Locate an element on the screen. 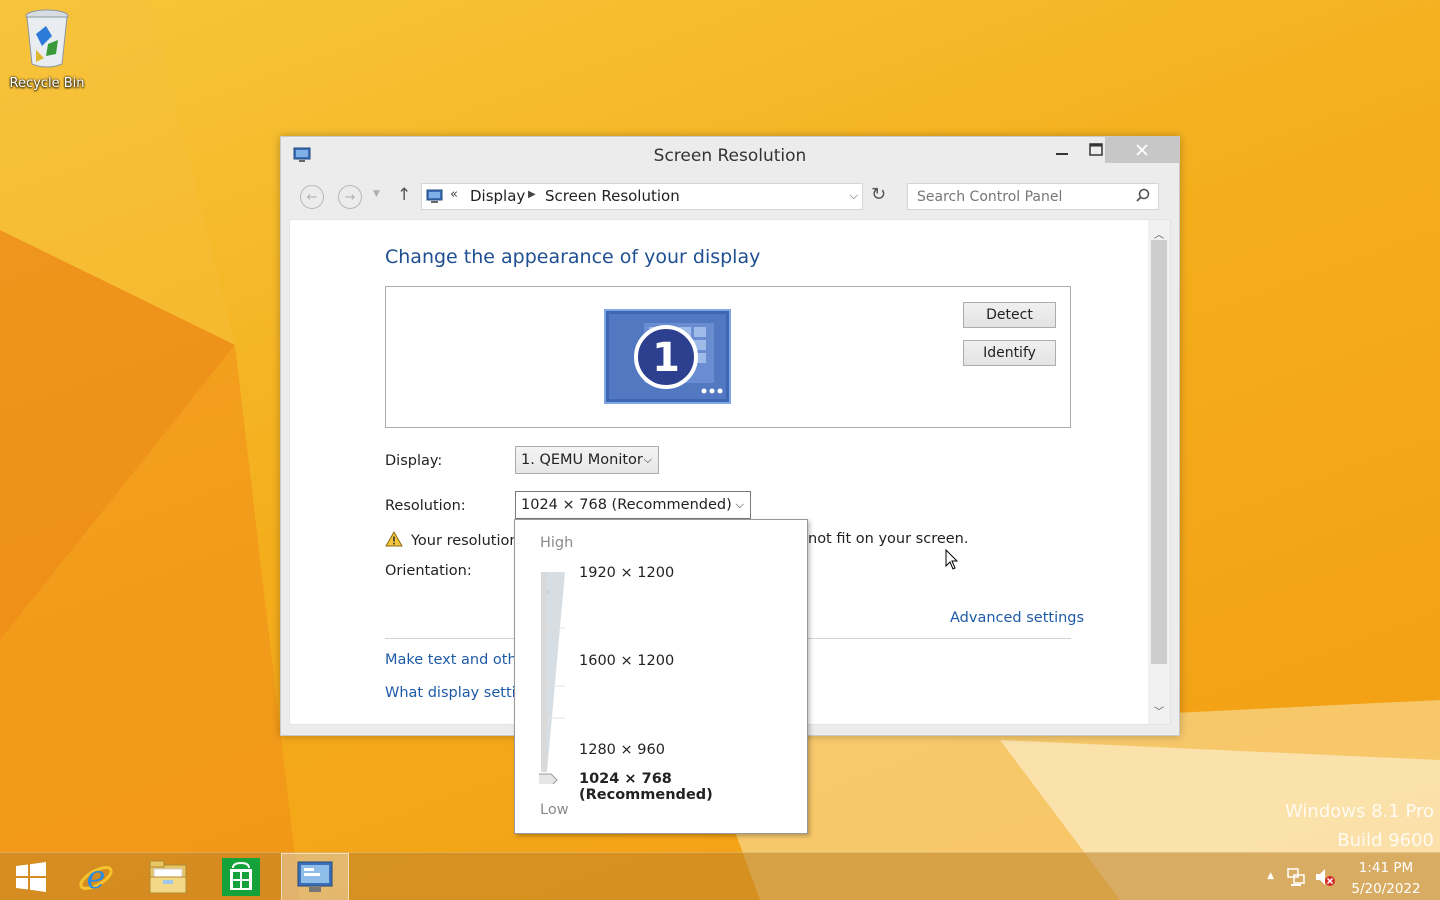 This screenshot has width=1440, height=900. start-button is located at coordinates (31, 876).